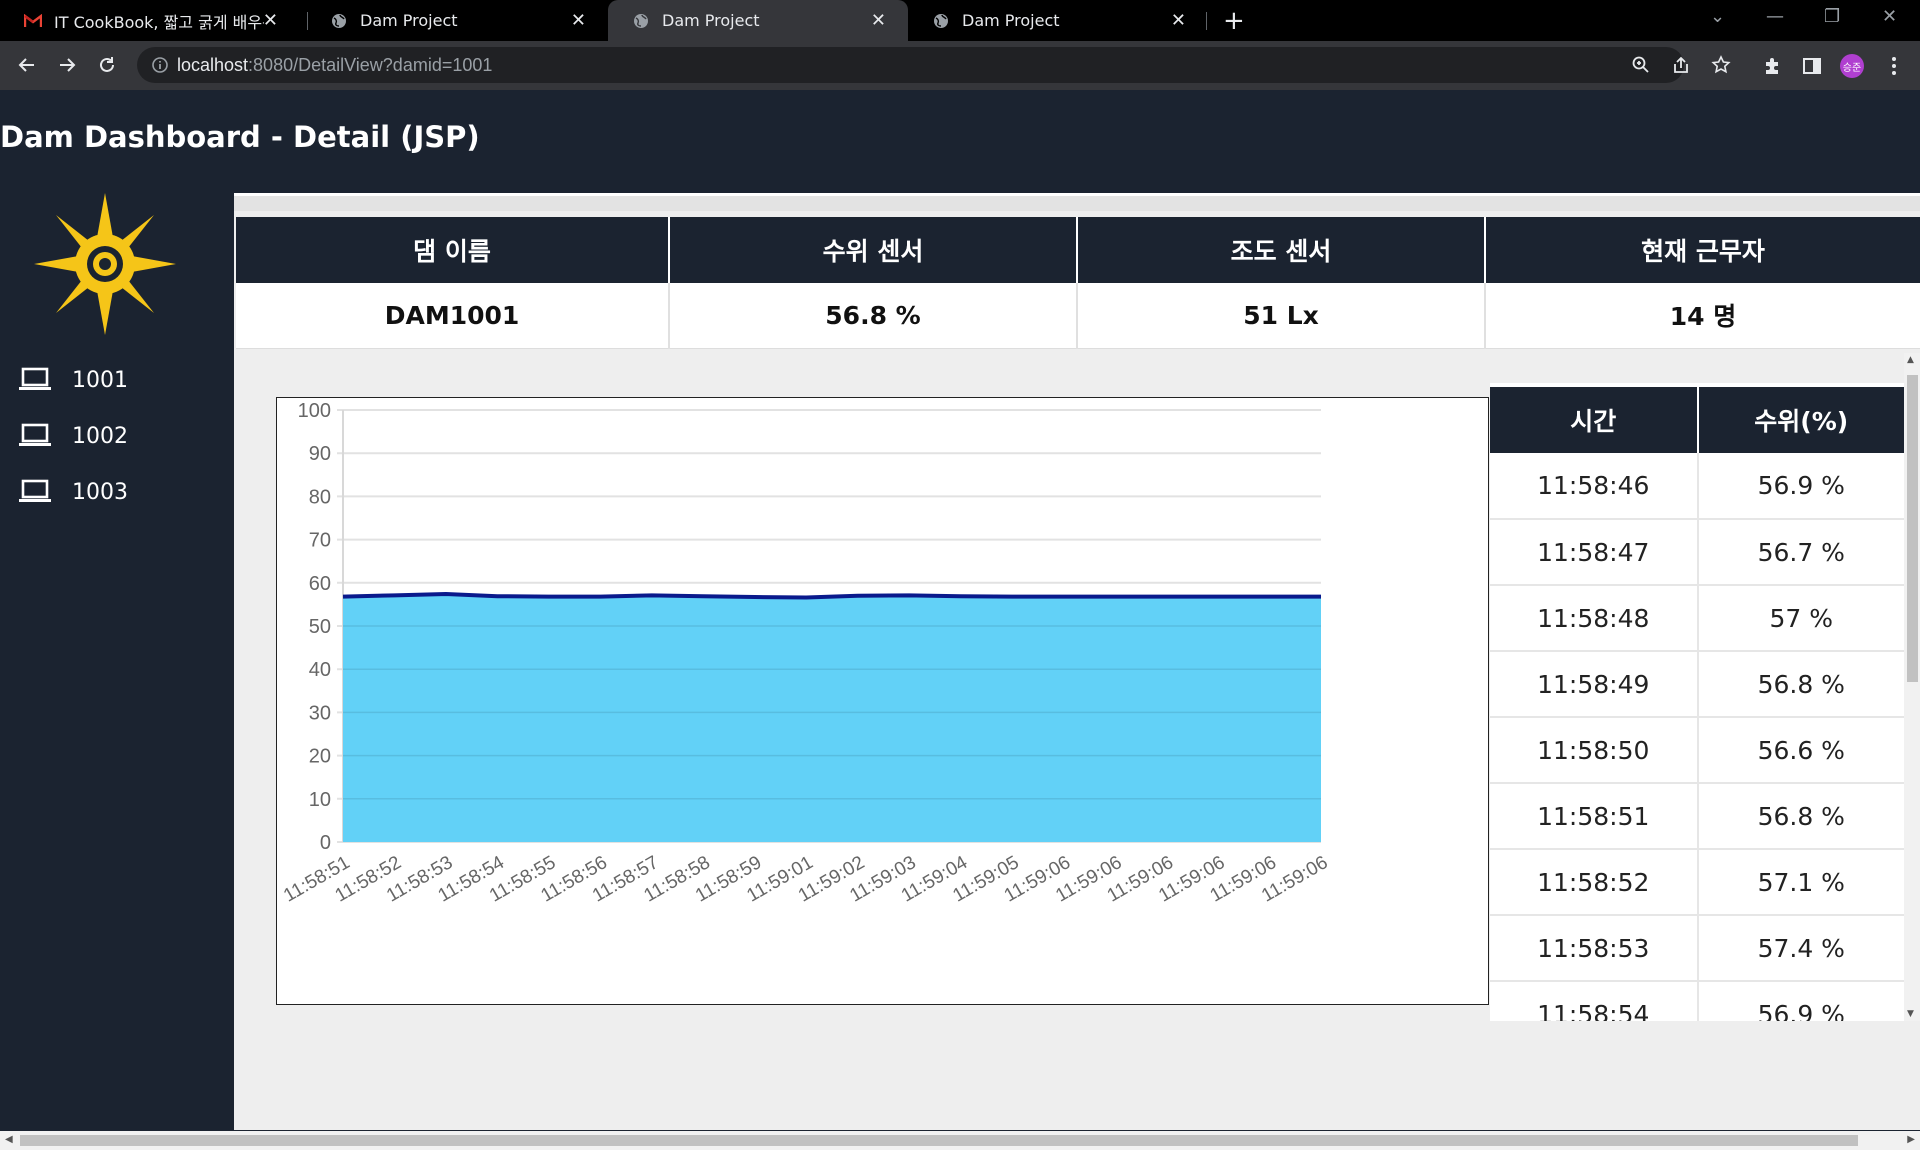 Image resolution: width=1920 pixels, height=1150 pixels. I want to click on time-cell: 11:58:49, so click(1594, 684).